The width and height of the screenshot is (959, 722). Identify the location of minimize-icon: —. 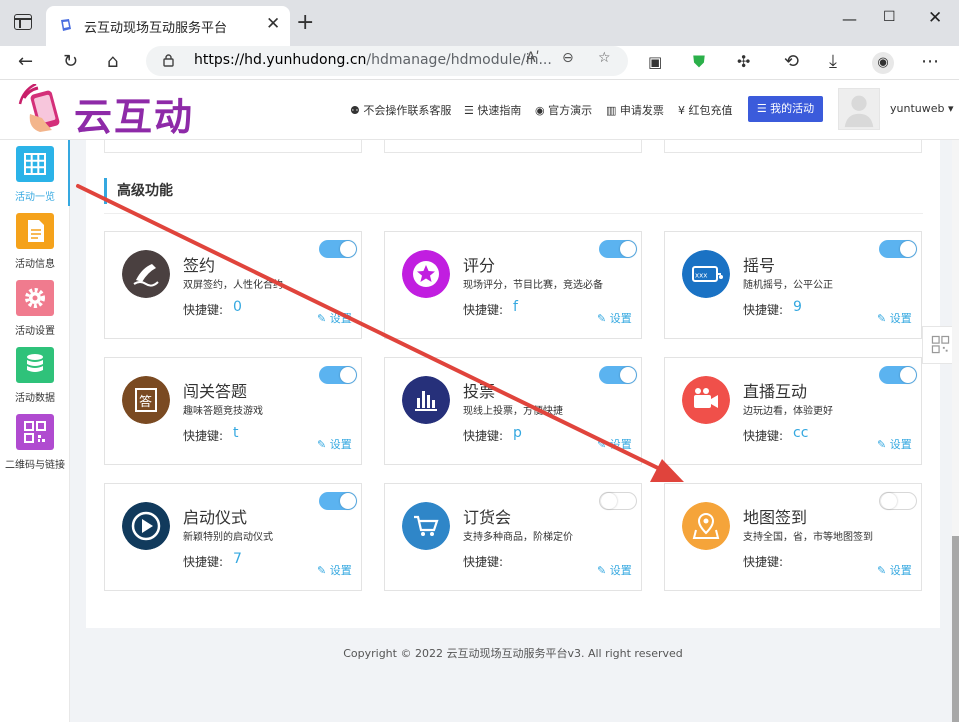
(849, 19).